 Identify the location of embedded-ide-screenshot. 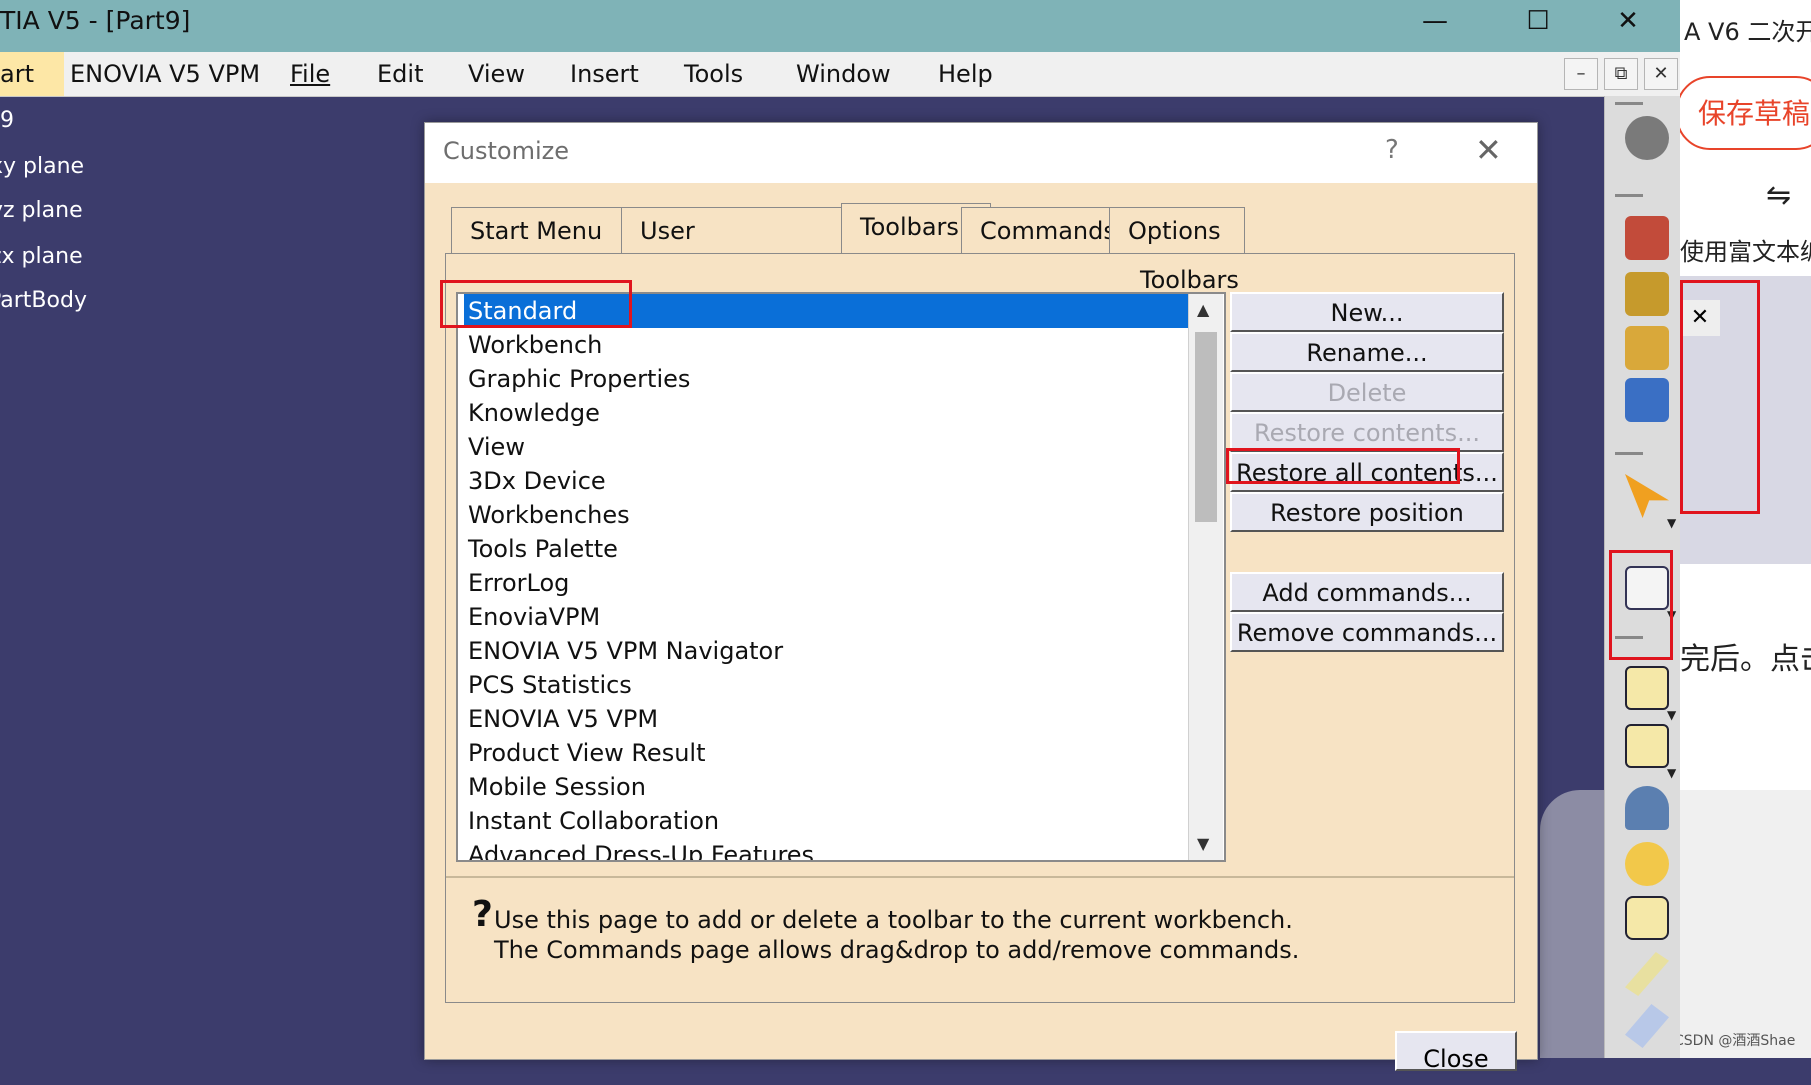
(1745, 924).